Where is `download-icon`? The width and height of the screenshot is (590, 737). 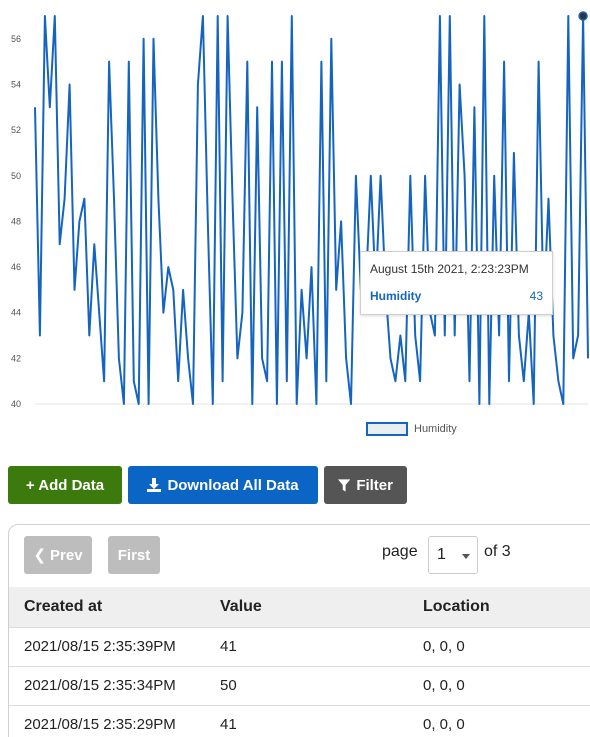 download-icon is located at coordinates (154, 485).